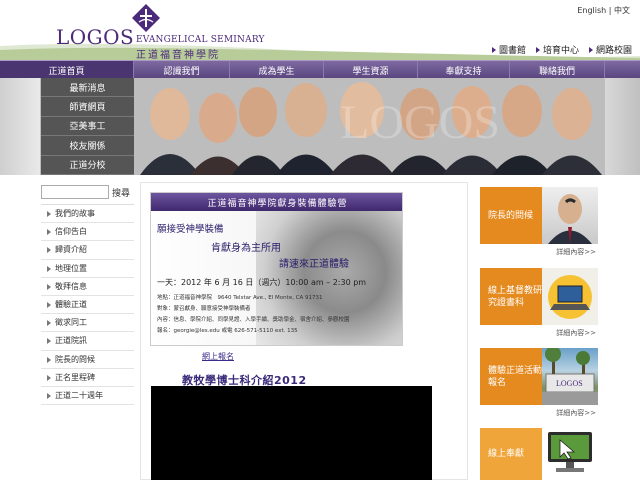  Describe the element at coordinates (570, 219) in the screenshot. I see `president-portrait` at that location.